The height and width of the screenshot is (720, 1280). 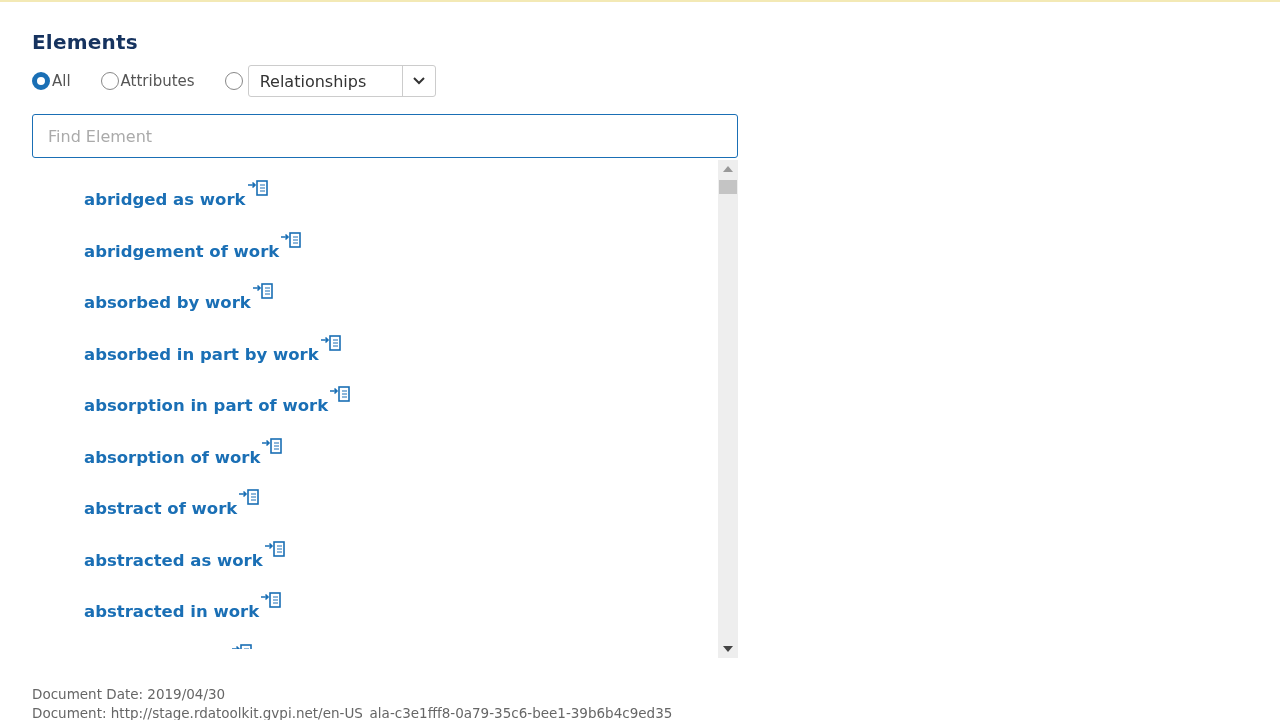 I want to click on element-link: absorption in part of work, so click(x=206, y=400).